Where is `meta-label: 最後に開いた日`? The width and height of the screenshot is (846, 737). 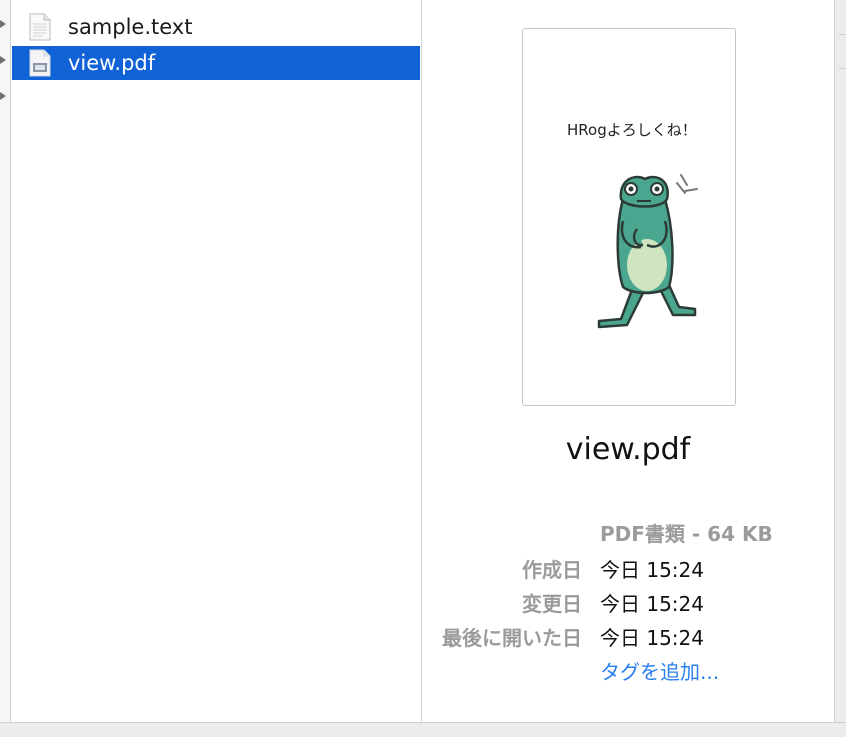
meta-label: 最後に開いた日 is located at coordinates (512, 638).